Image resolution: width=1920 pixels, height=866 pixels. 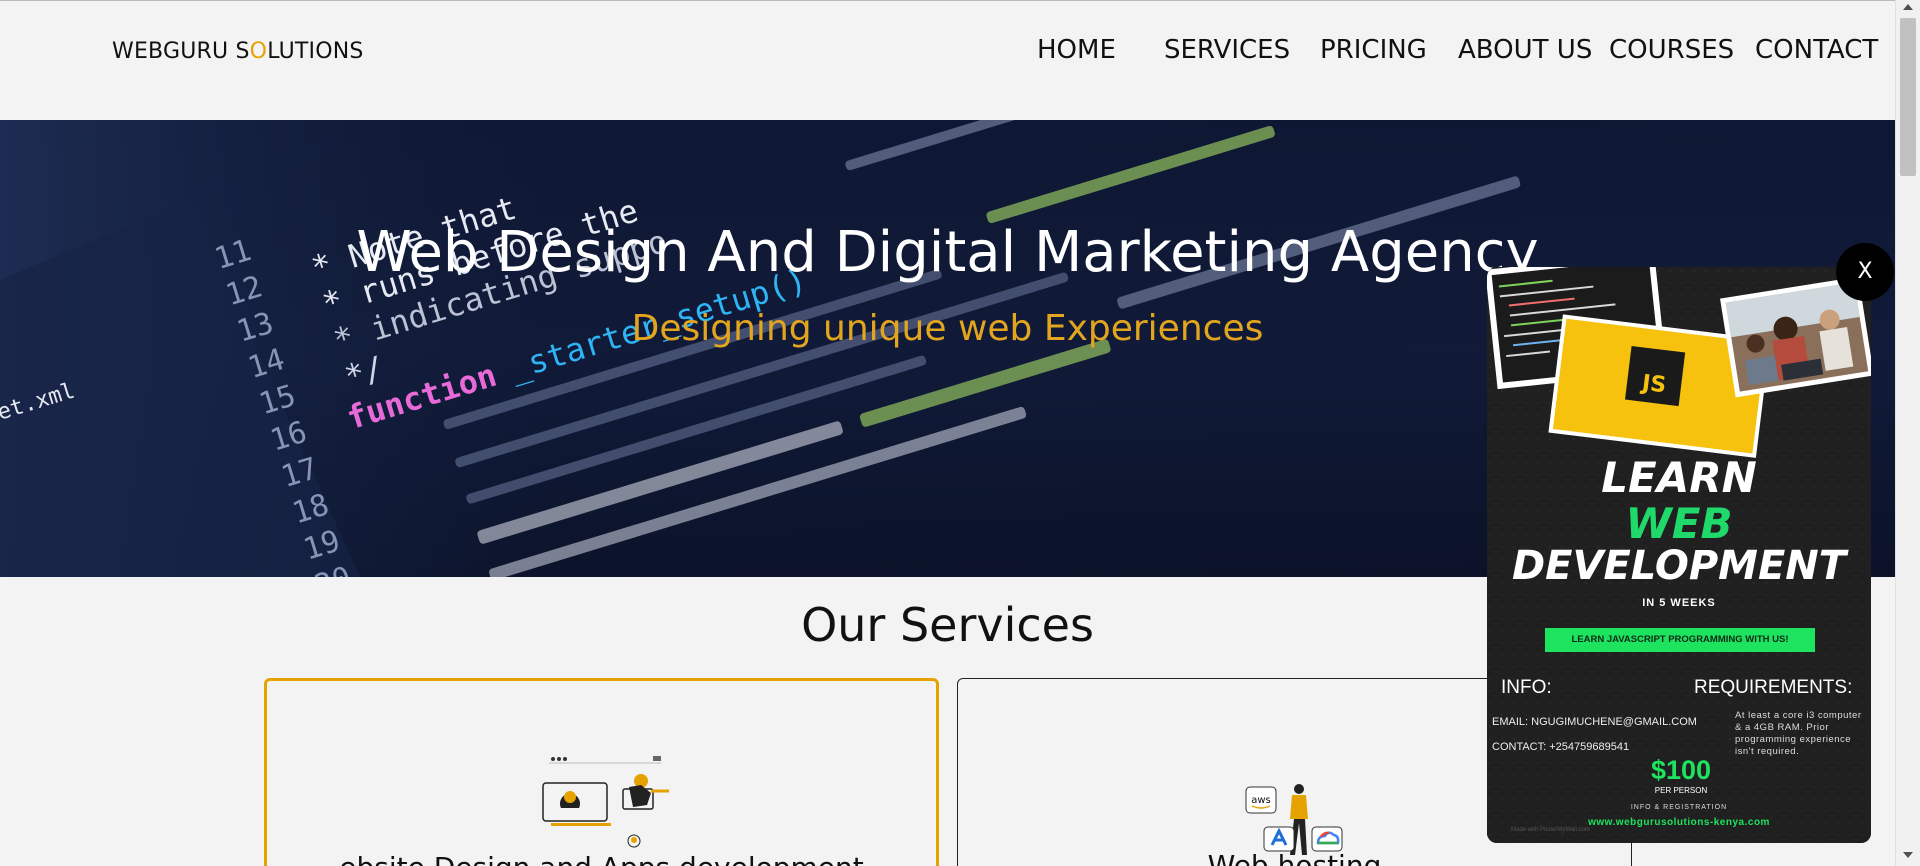 What do you see at coordinates (1679, 477) in the screenshot?
I see `promo-learn: LEARN` at bounding box center [1679, 477].